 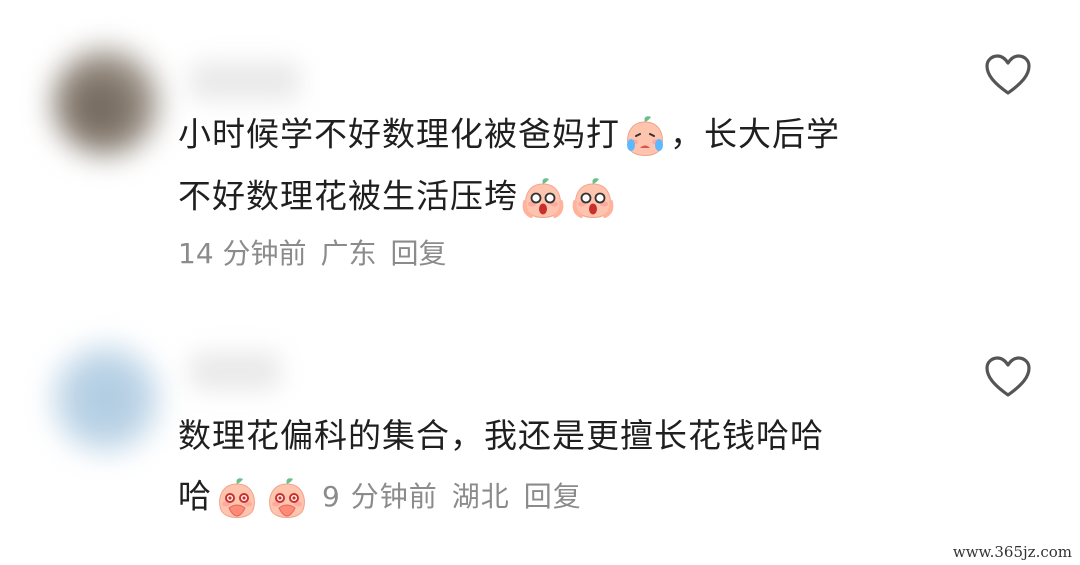 What do you see at coordinates (348, 196) in the screenshot?
I see `comment-text: 不好数理花被生活压垮` at bounding box center [348, 196].